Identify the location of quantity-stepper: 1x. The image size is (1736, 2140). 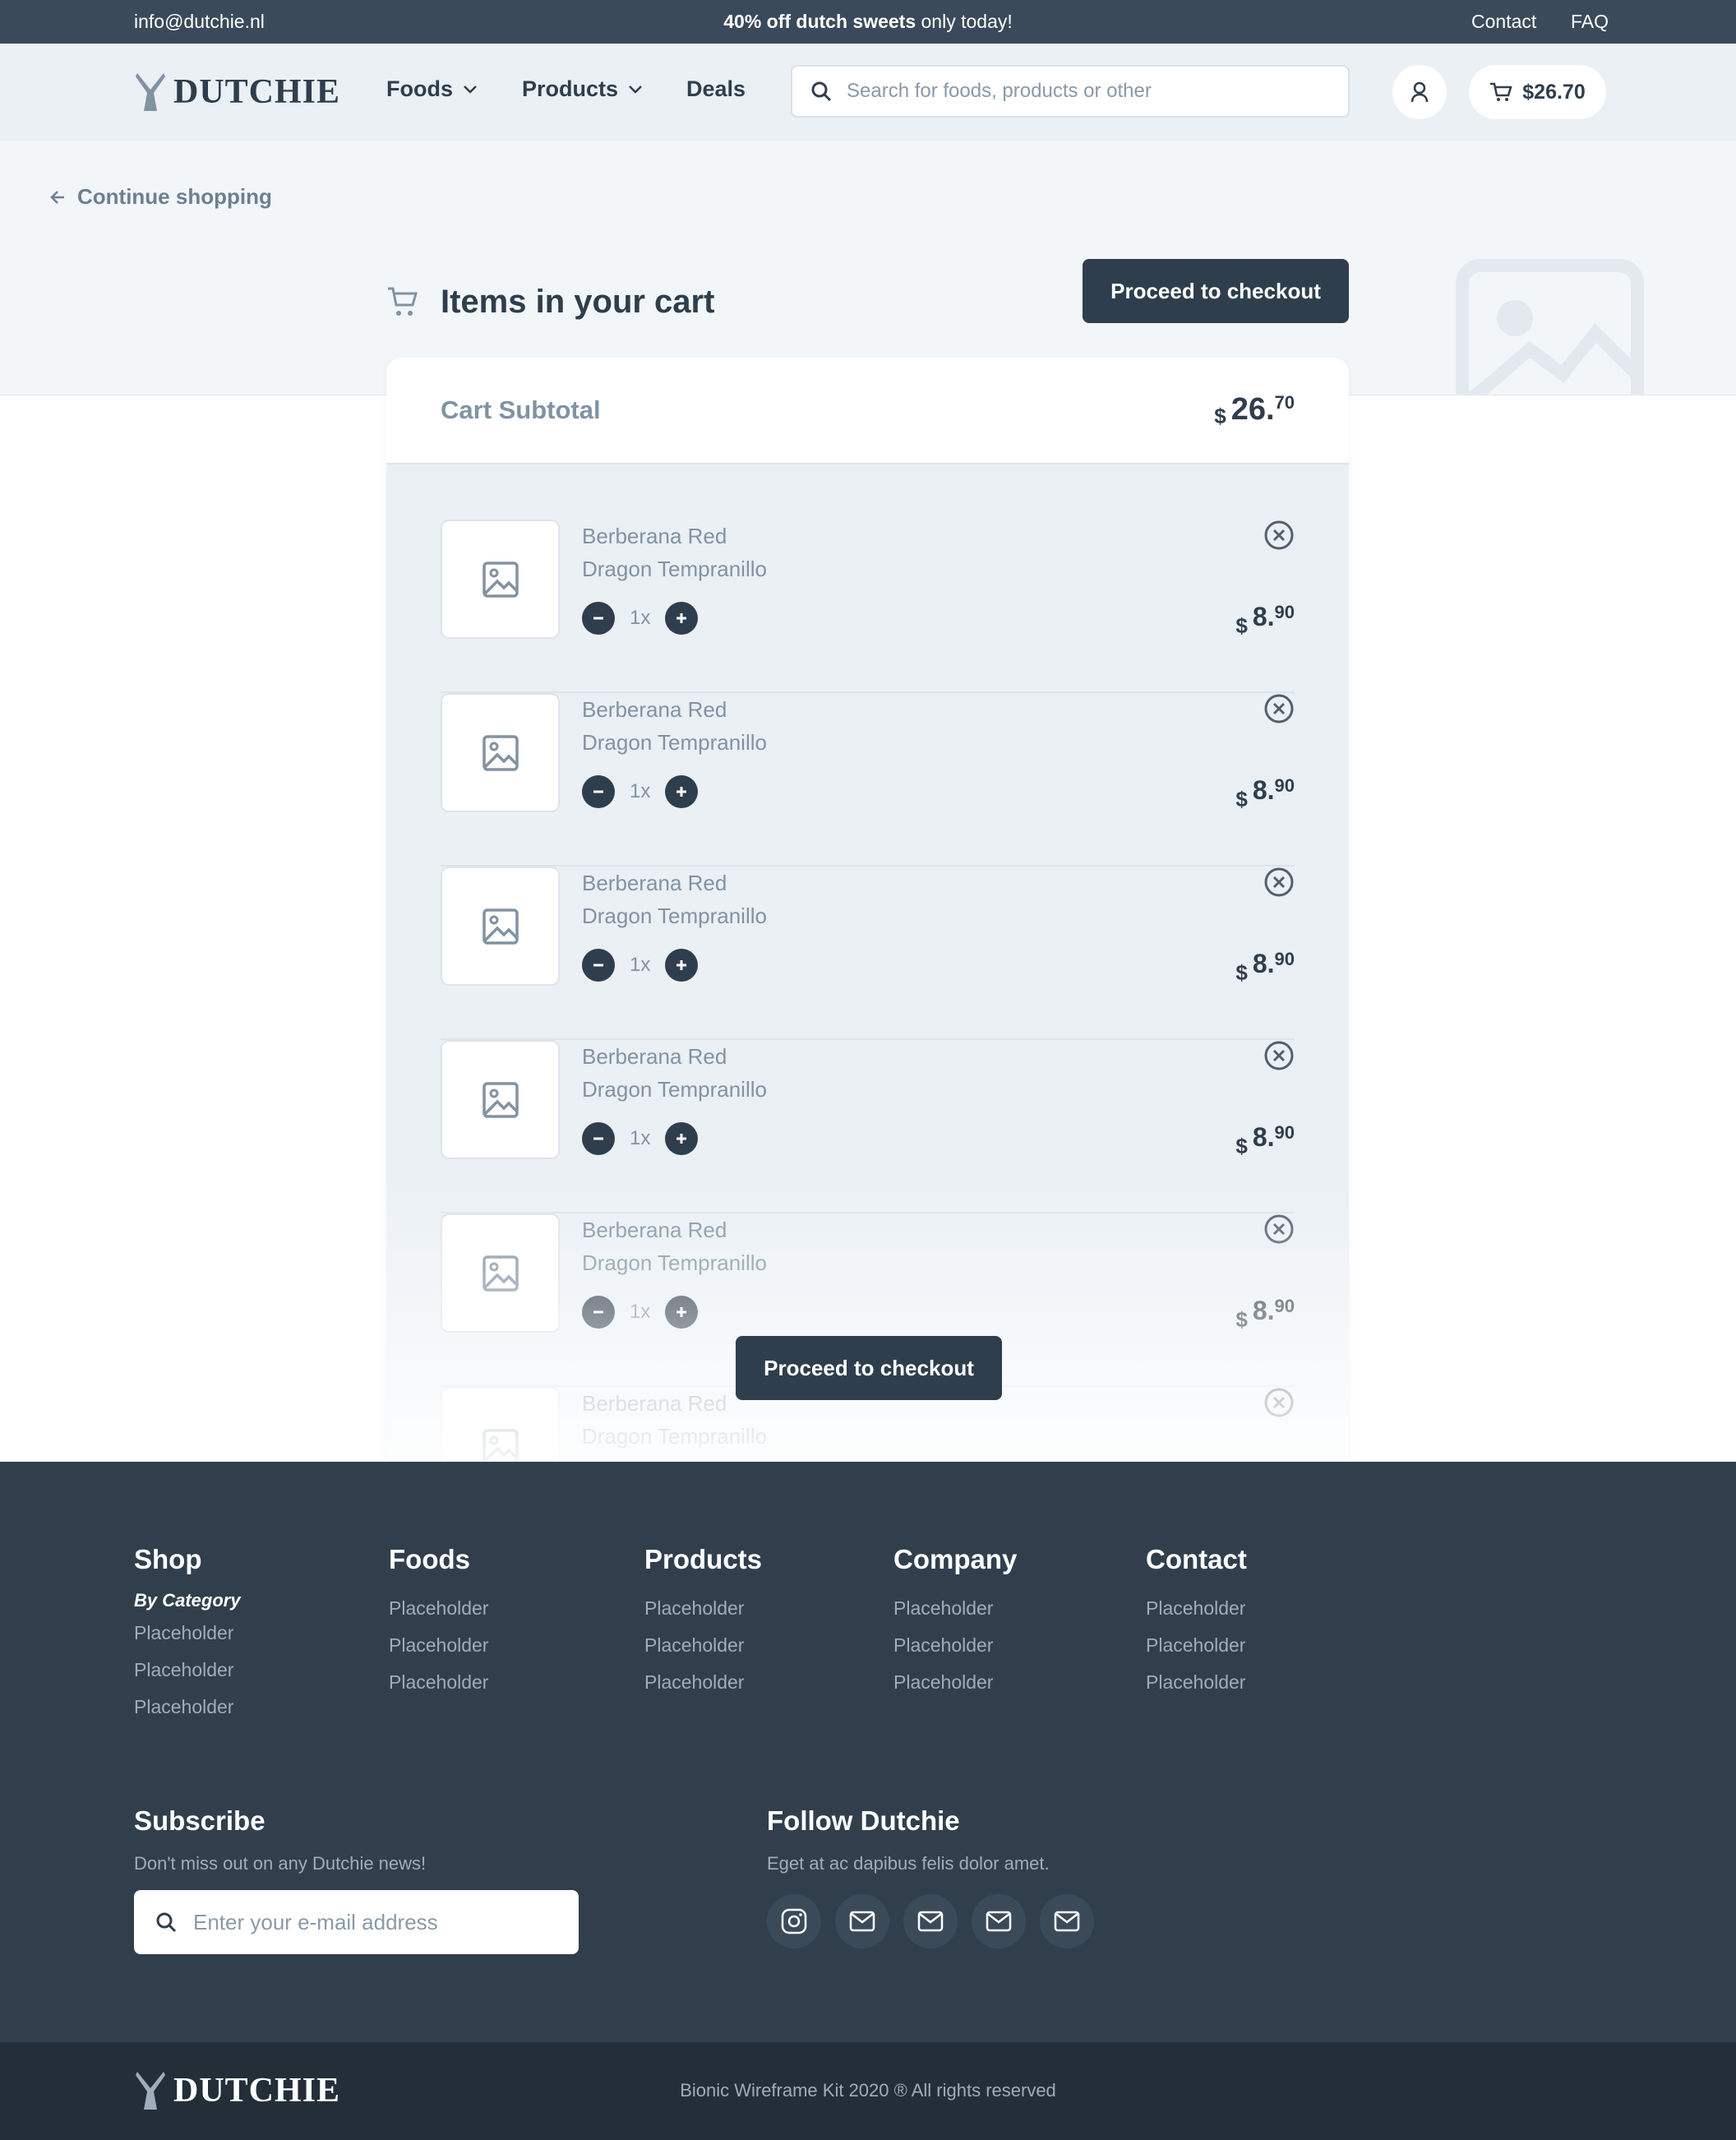
(640, 792).